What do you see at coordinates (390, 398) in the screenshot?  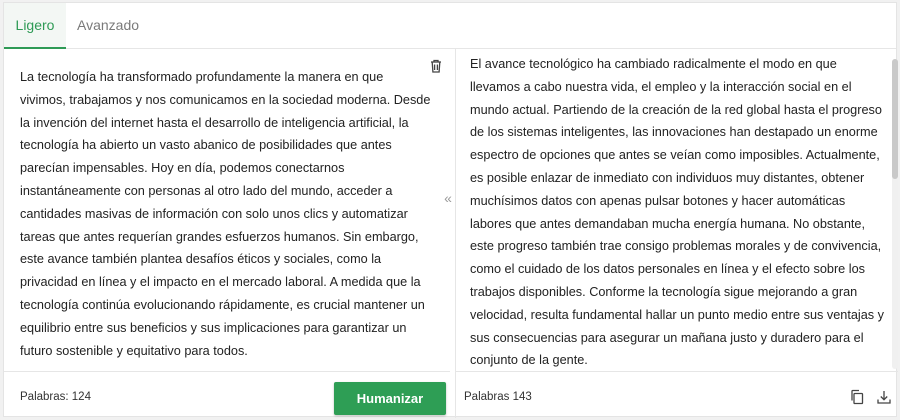 I see `humanize-button: Humanizar` at bounding box center [390, 398].